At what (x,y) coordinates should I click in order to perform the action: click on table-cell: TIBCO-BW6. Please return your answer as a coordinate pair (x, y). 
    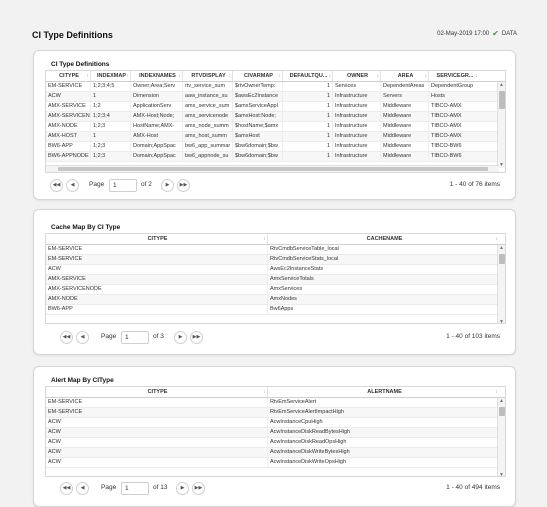
    Looking at the image, I should click on (446, 156).